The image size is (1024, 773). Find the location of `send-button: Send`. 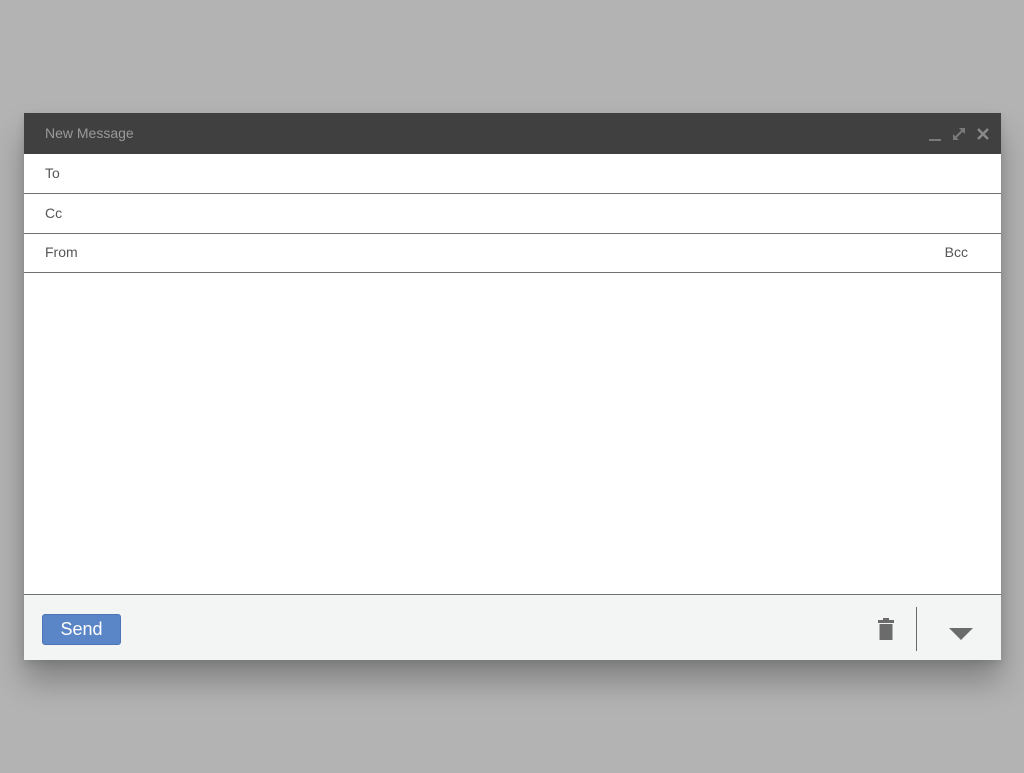

send-button: Send is located at coordinates (81, 629).